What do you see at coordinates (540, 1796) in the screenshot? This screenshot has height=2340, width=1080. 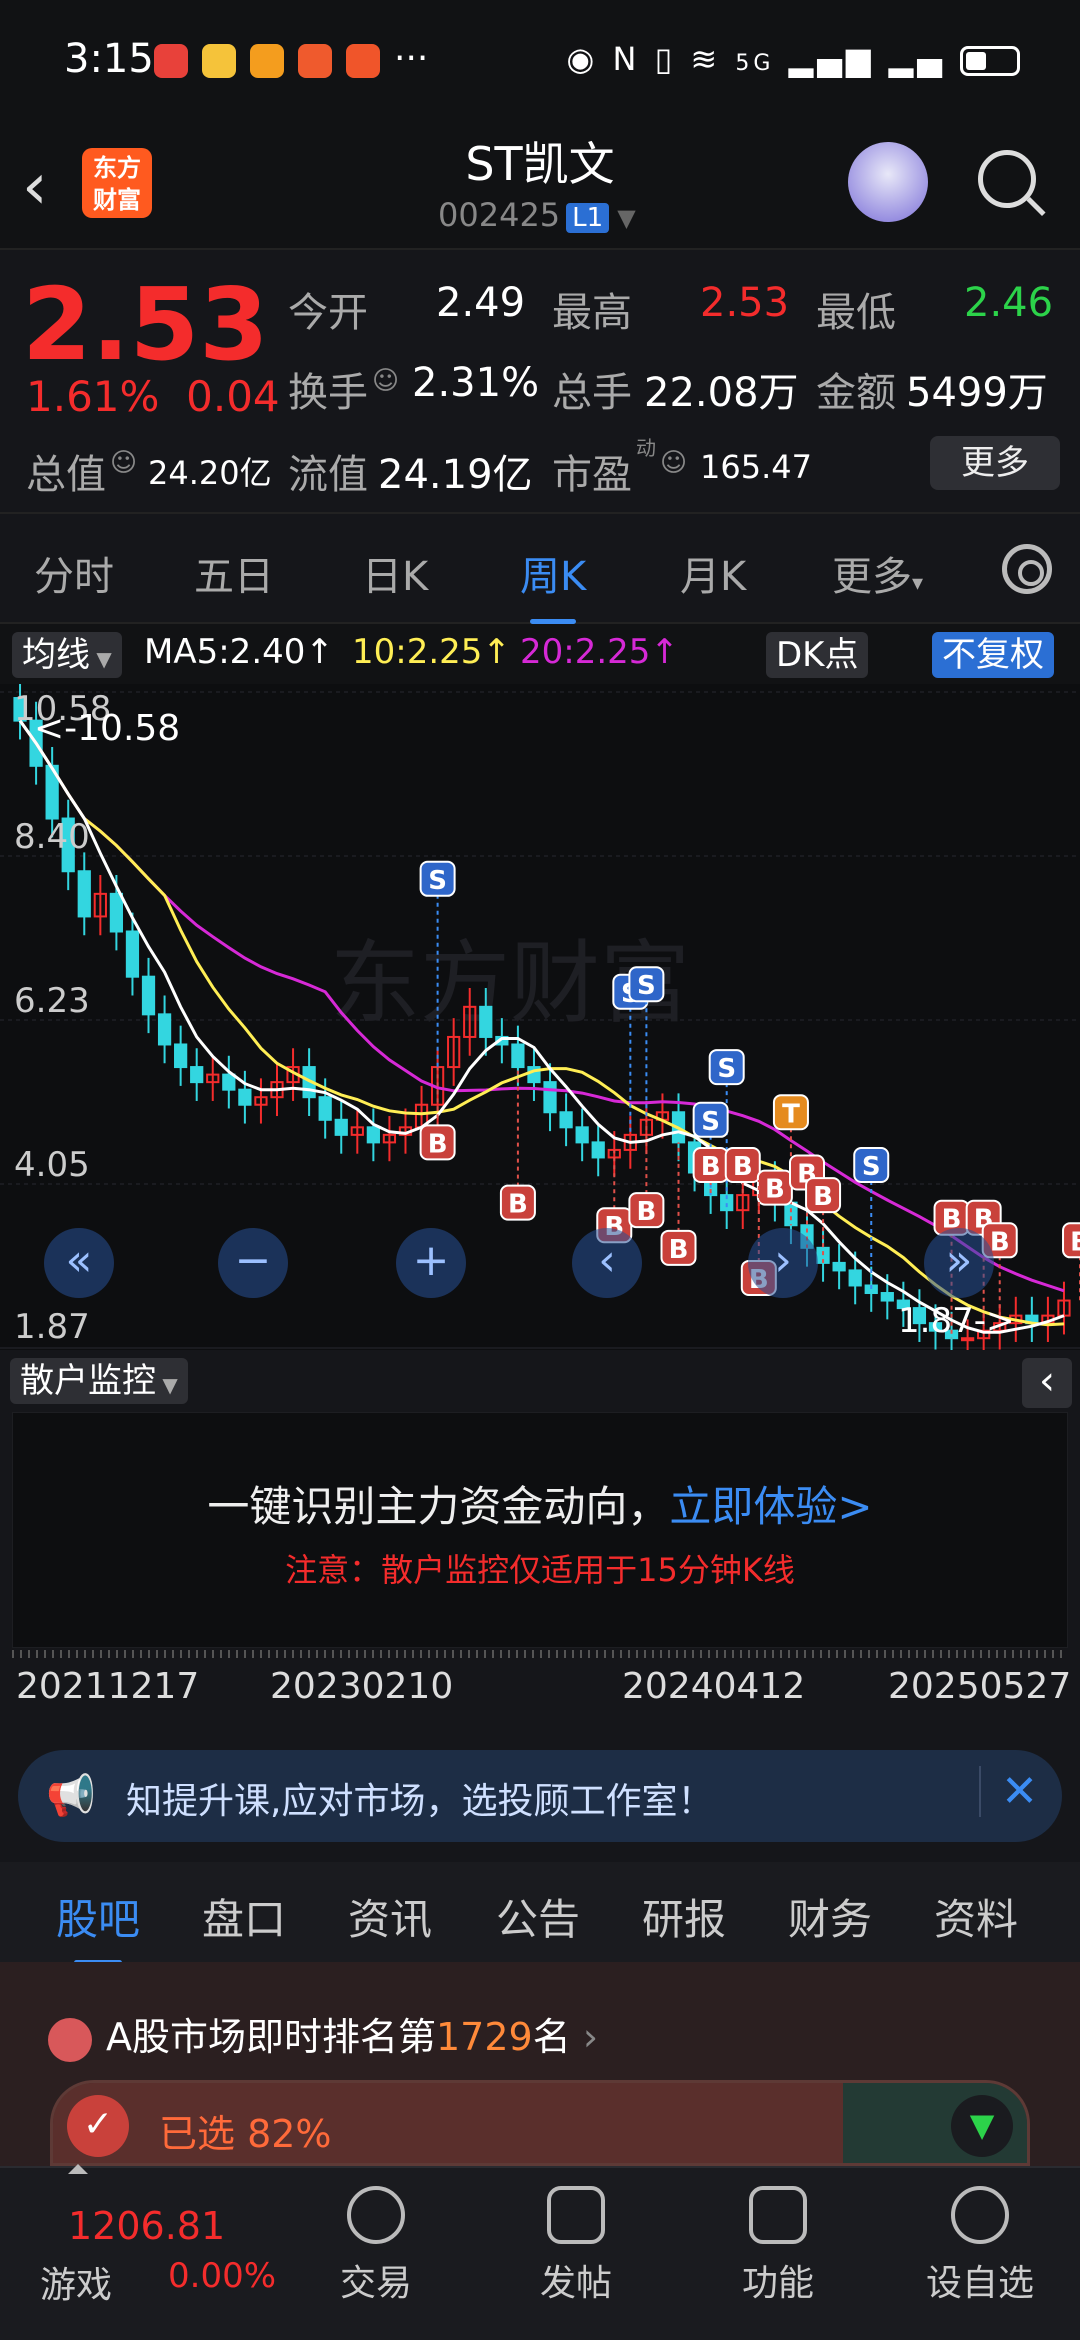 I see `notice-banner: 📢 知提升课,应对市场，选投顾工作室！ ✕` at bounding box center [540, 1796].